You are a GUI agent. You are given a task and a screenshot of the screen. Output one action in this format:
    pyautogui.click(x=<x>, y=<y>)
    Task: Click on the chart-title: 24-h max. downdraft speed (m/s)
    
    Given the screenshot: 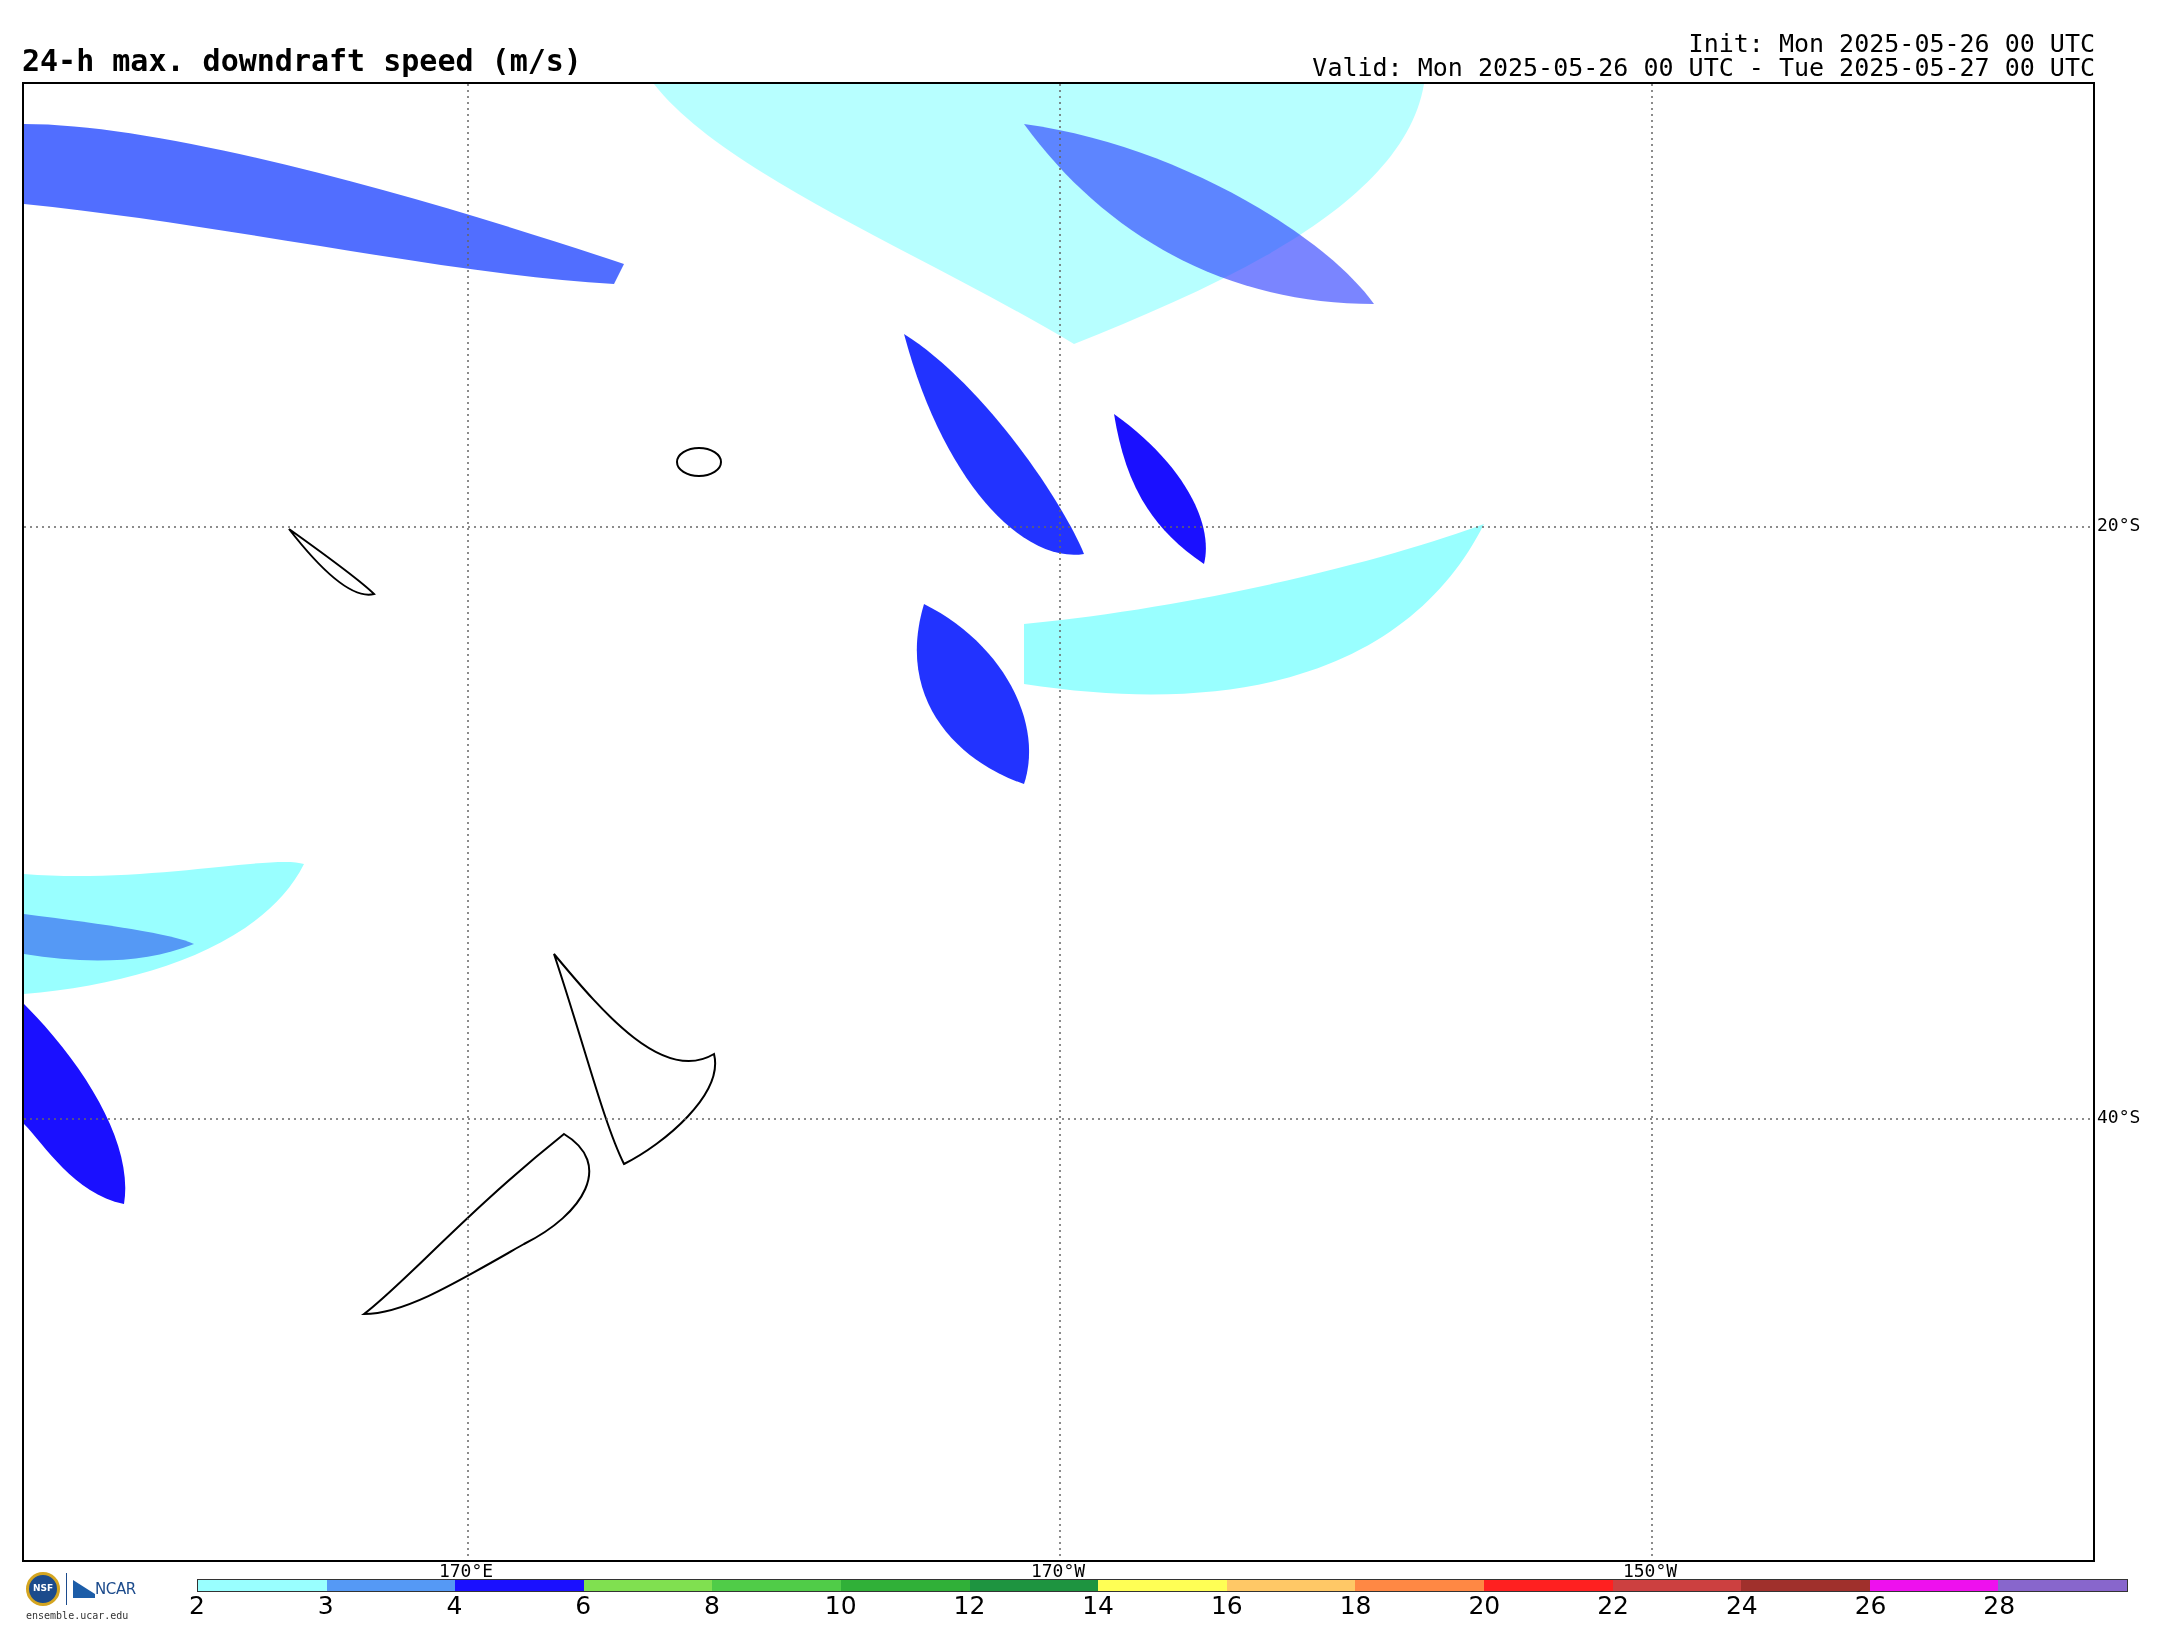 What is the action you would take?
    pyautogui.click(x=302, y=61)
    